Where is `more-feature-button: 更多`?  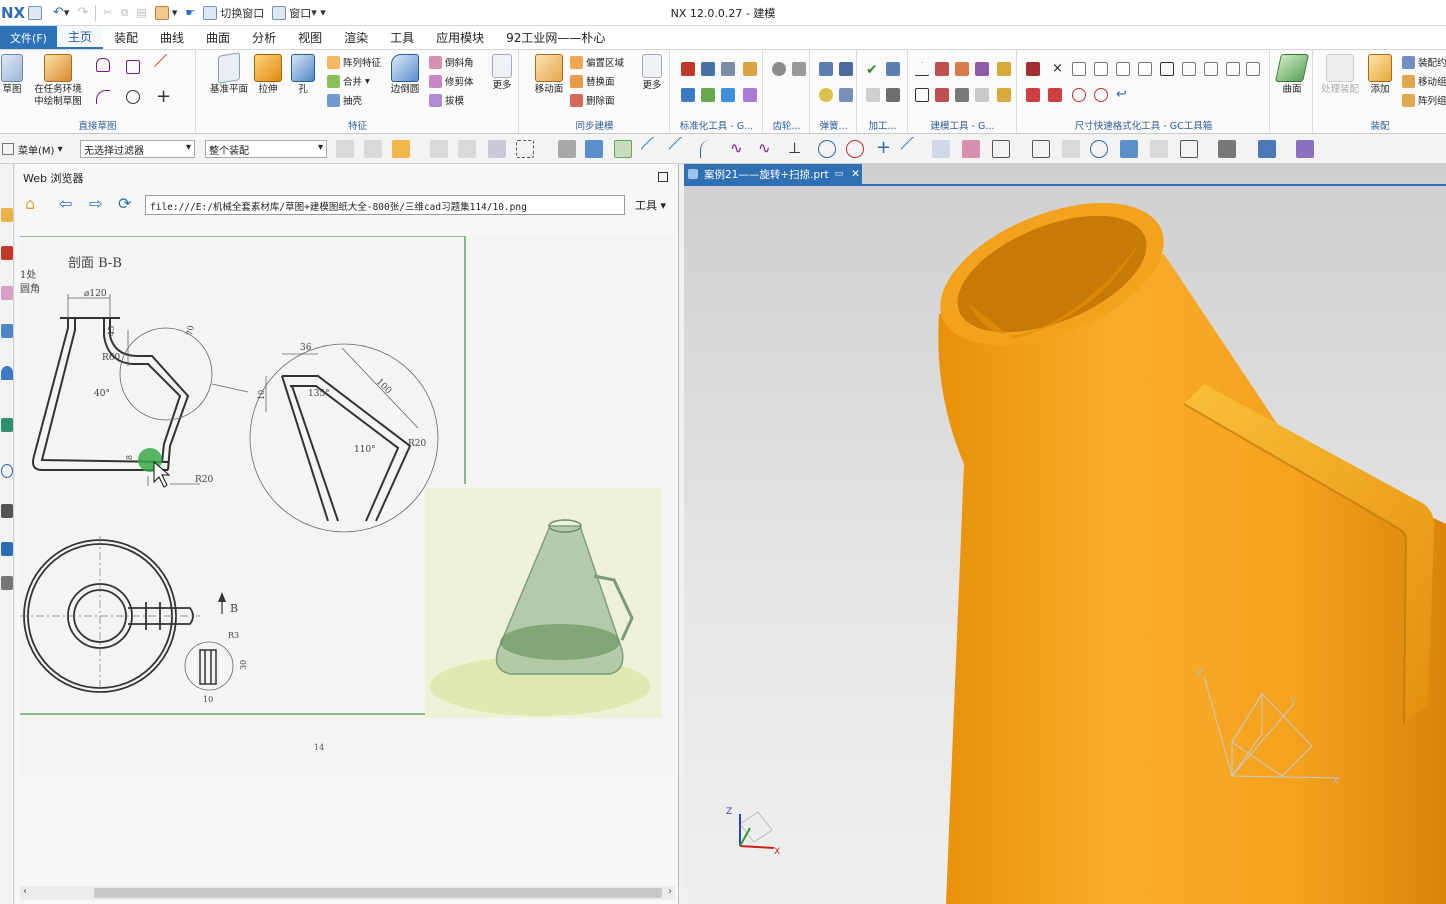 more-feature-button: 更多 is located at coordinates (502, 73).